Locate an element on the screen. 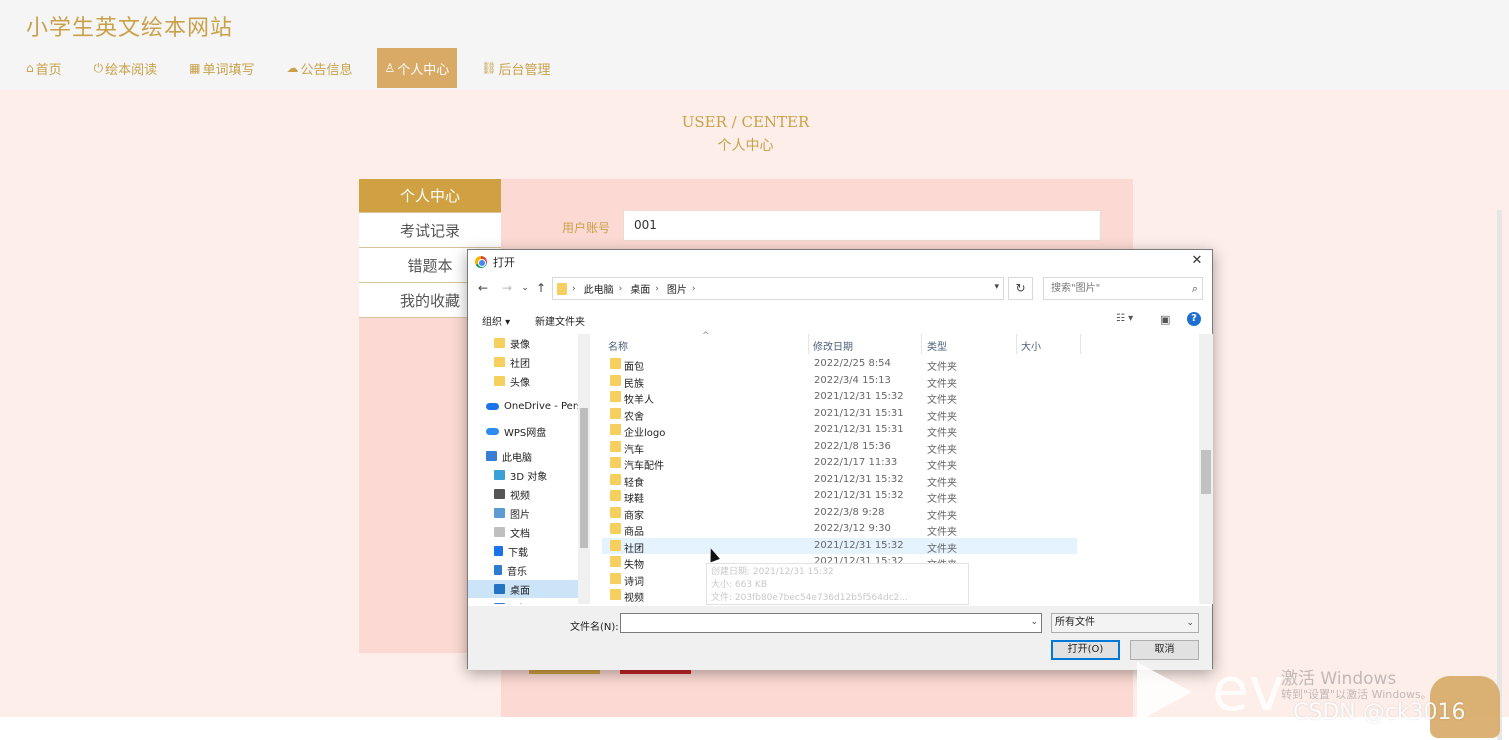  file-row: 商品 2022/3/12 9:30 文件夹 is located at coordinates (839, 529).